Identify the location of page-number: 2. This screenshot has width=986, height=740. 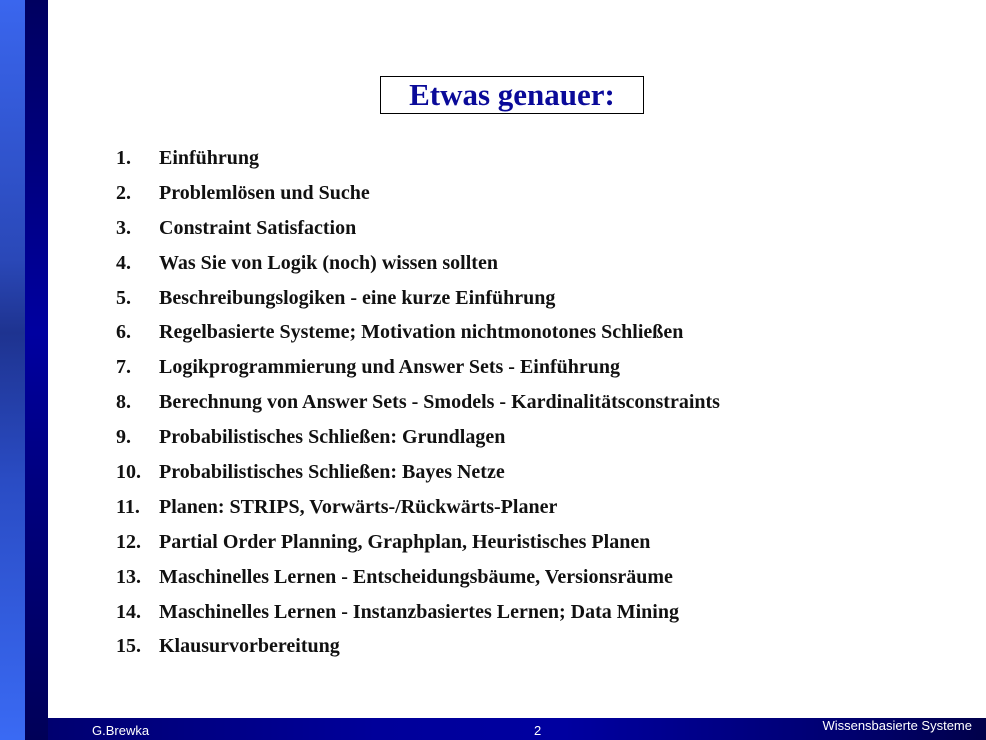
(538, 730).